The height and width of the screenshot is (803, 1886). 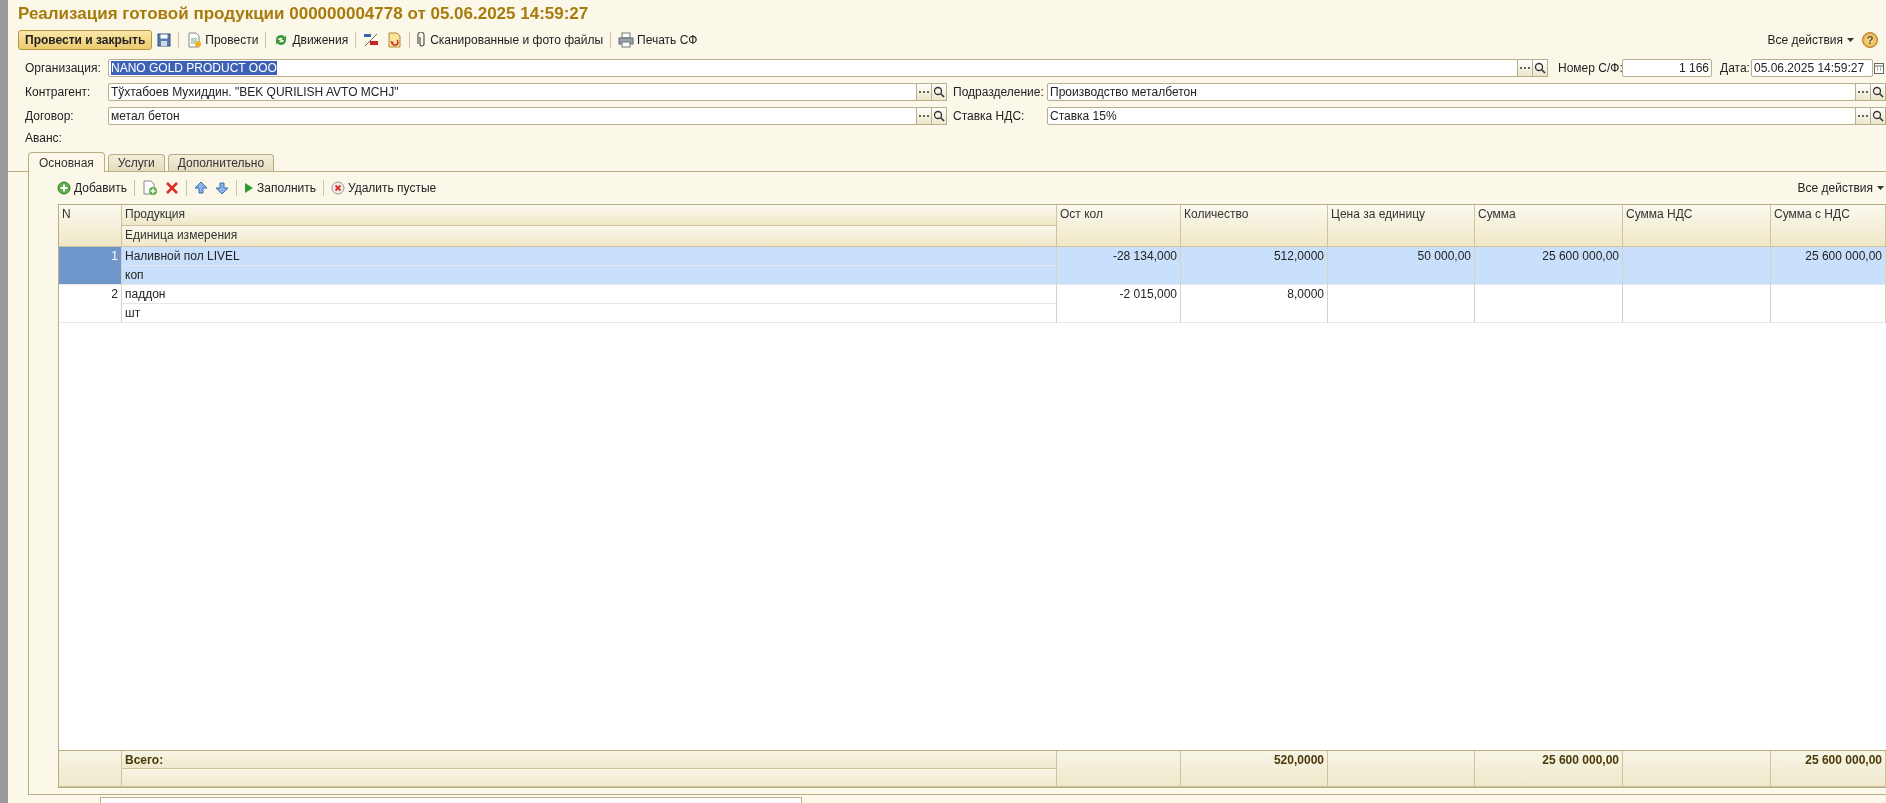 I want to click on column-header: Количество, so click(x=1254, y=226).